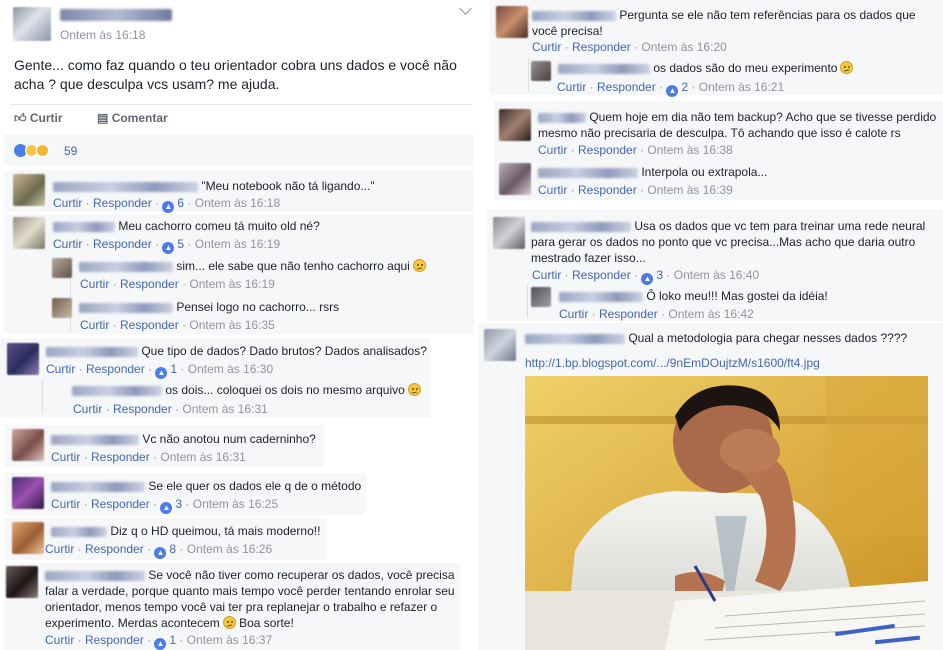 This screenshot has height=650, width=943. What do you see at coordinates (165, 550) in the screenshot?
I see `like-count: ▲ 8` at bounding box center [165, 550].